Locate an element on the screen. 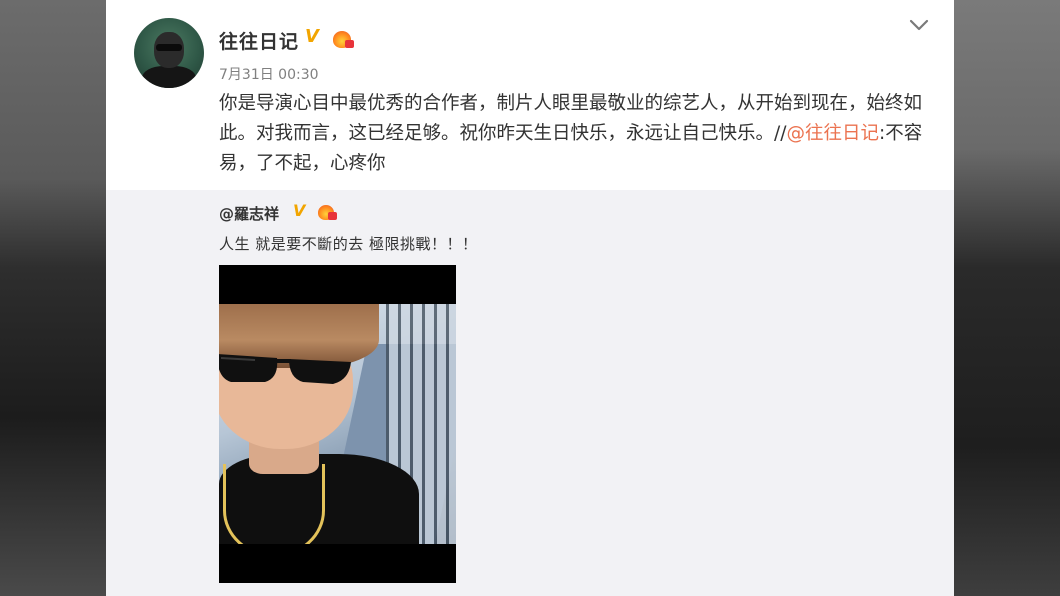 The height and width of the screenshot is (596, 1060). photo-scene is located at coordinates (337, 424).